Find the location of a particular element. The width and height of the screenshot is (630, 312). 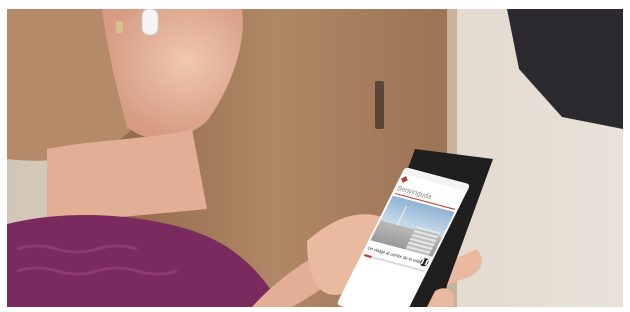

brand-logo-icon is located at coordinates (404, 179).